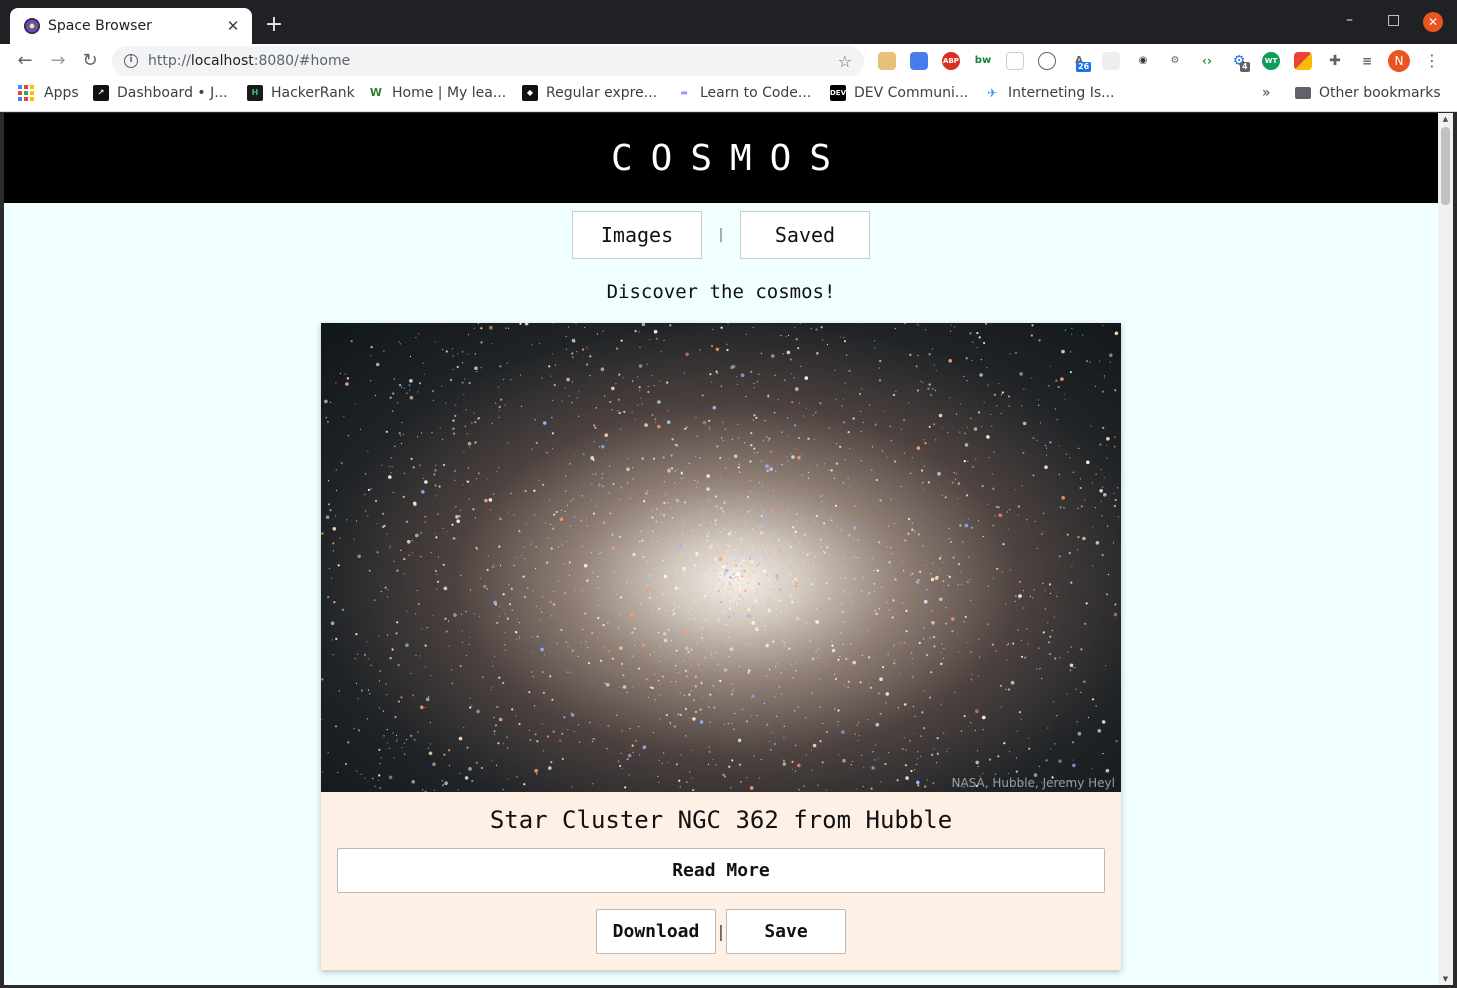 The height and width of the screenshot is (988, 1457). Describe the element at coordinates (1433, 22) in the screenshot. I see `close-window-button: ✕` at that location.